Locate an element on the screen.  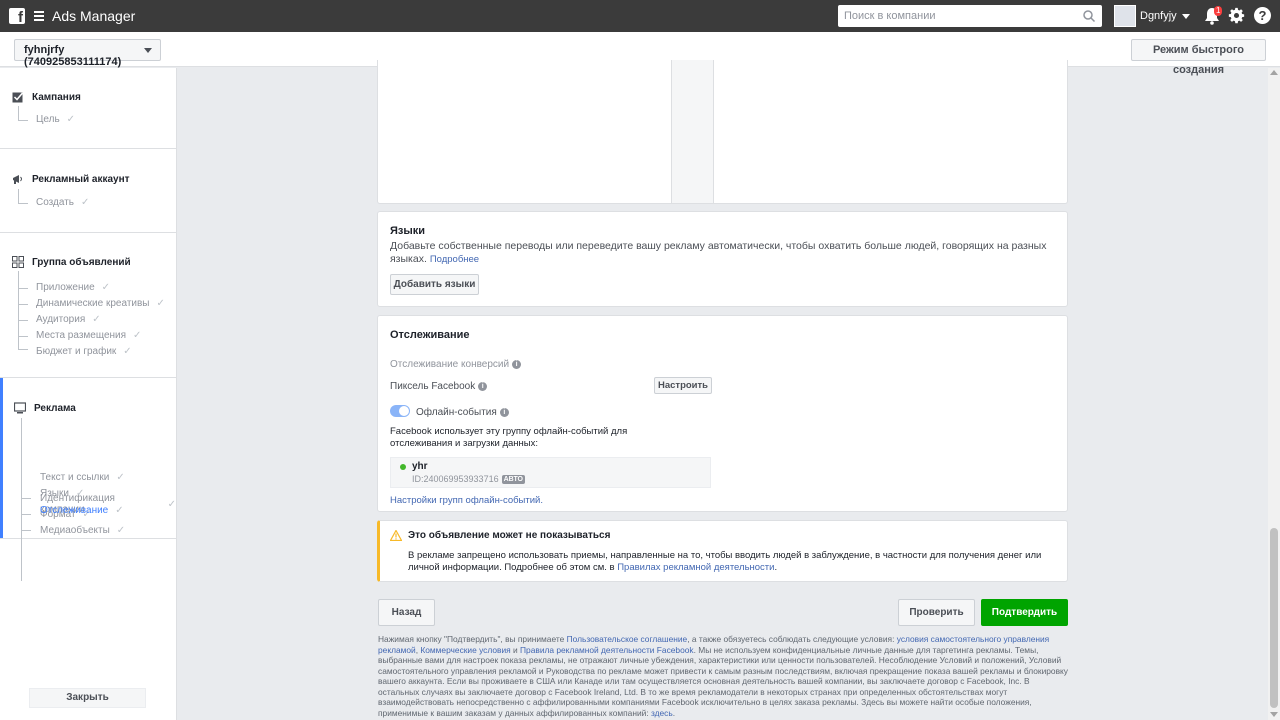
search-icon is located at coordinates (1089, 16).